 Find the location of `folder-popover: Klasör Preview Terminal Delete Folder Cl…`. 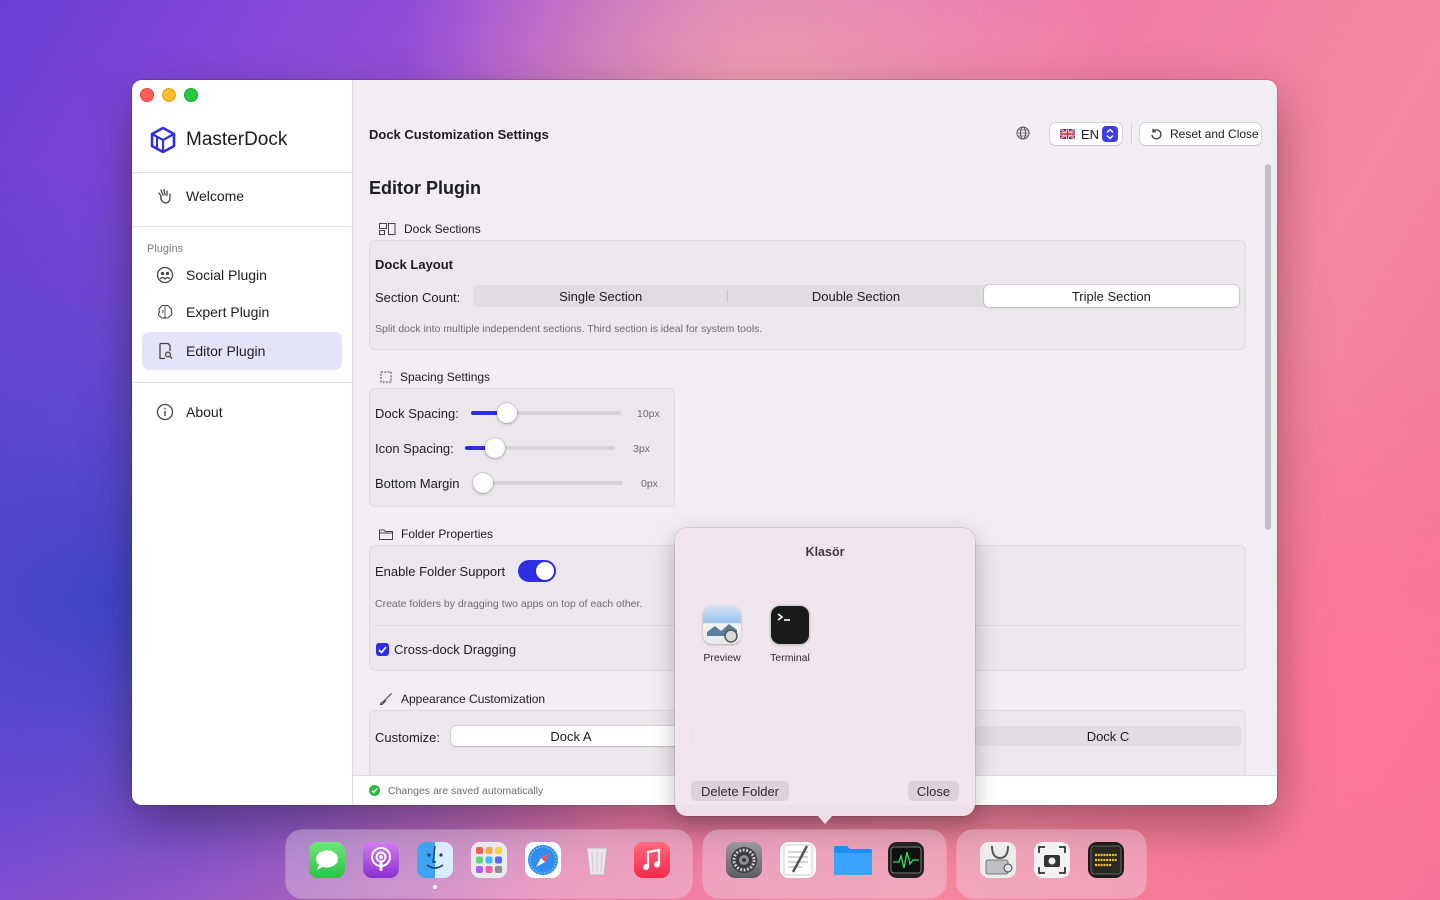

folder-popover: Klasör Preview Terminal Delete Folder Cl… is located at coordinates (825, 676).